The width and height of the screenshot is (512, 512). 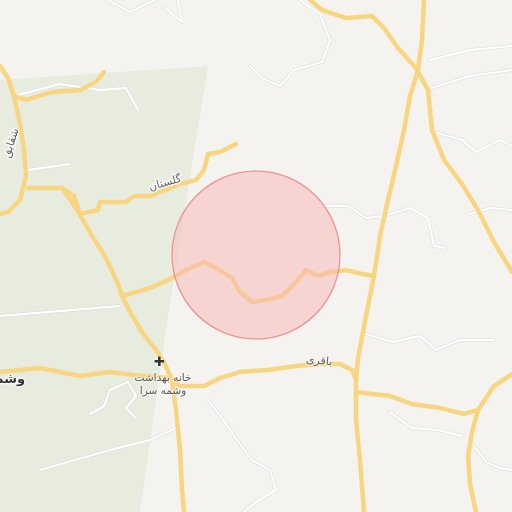 What do you see at coordinates (163, 378) in the screenshot?
I see `poi-label-line1: خانه بهداشت` at bounding box center [163, 378].